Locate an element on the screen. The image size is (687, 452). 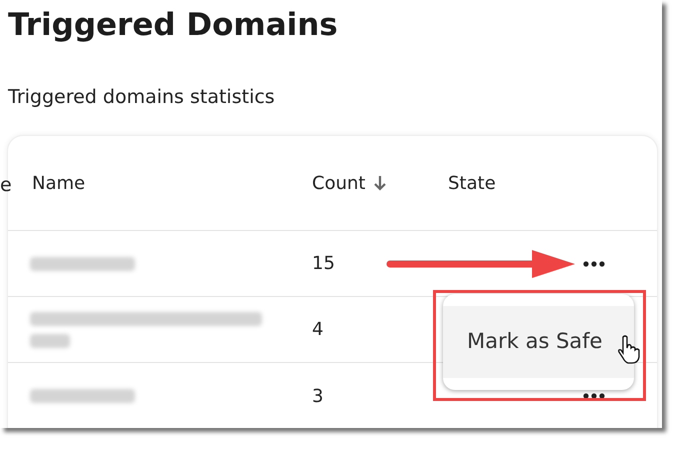
menu-item: Mark as Safe is located at coordinates (538, 342).